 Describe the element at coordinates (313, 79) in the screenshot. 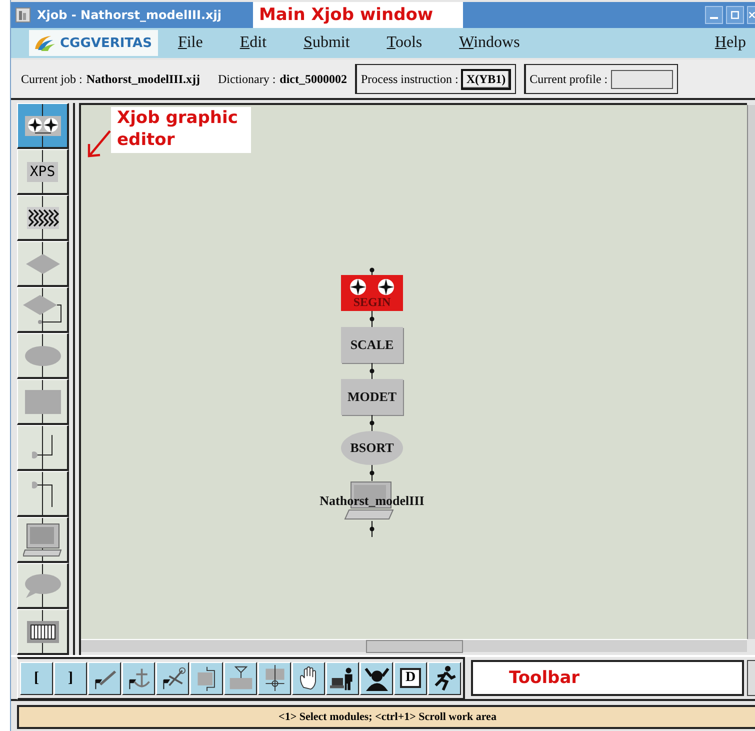

I see `dictionary-name: dict_5000002` at that location.